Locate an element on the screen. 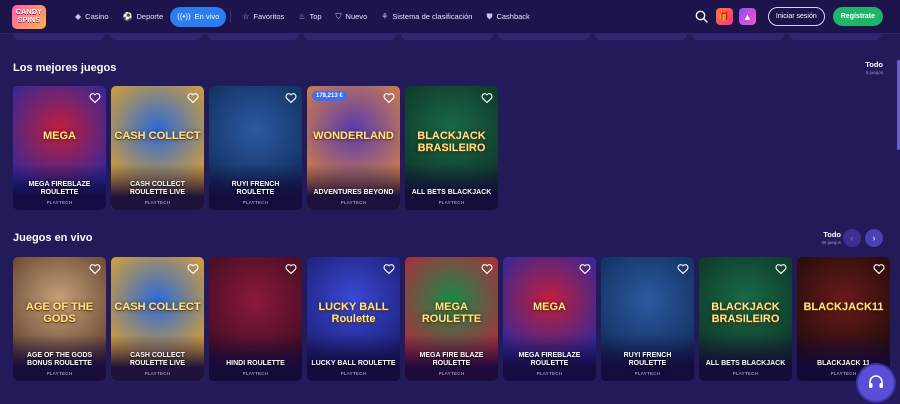 Image resolution: width=900 pixels, height=404 pixels. support-chat-button is located at coordinates (876, 383).